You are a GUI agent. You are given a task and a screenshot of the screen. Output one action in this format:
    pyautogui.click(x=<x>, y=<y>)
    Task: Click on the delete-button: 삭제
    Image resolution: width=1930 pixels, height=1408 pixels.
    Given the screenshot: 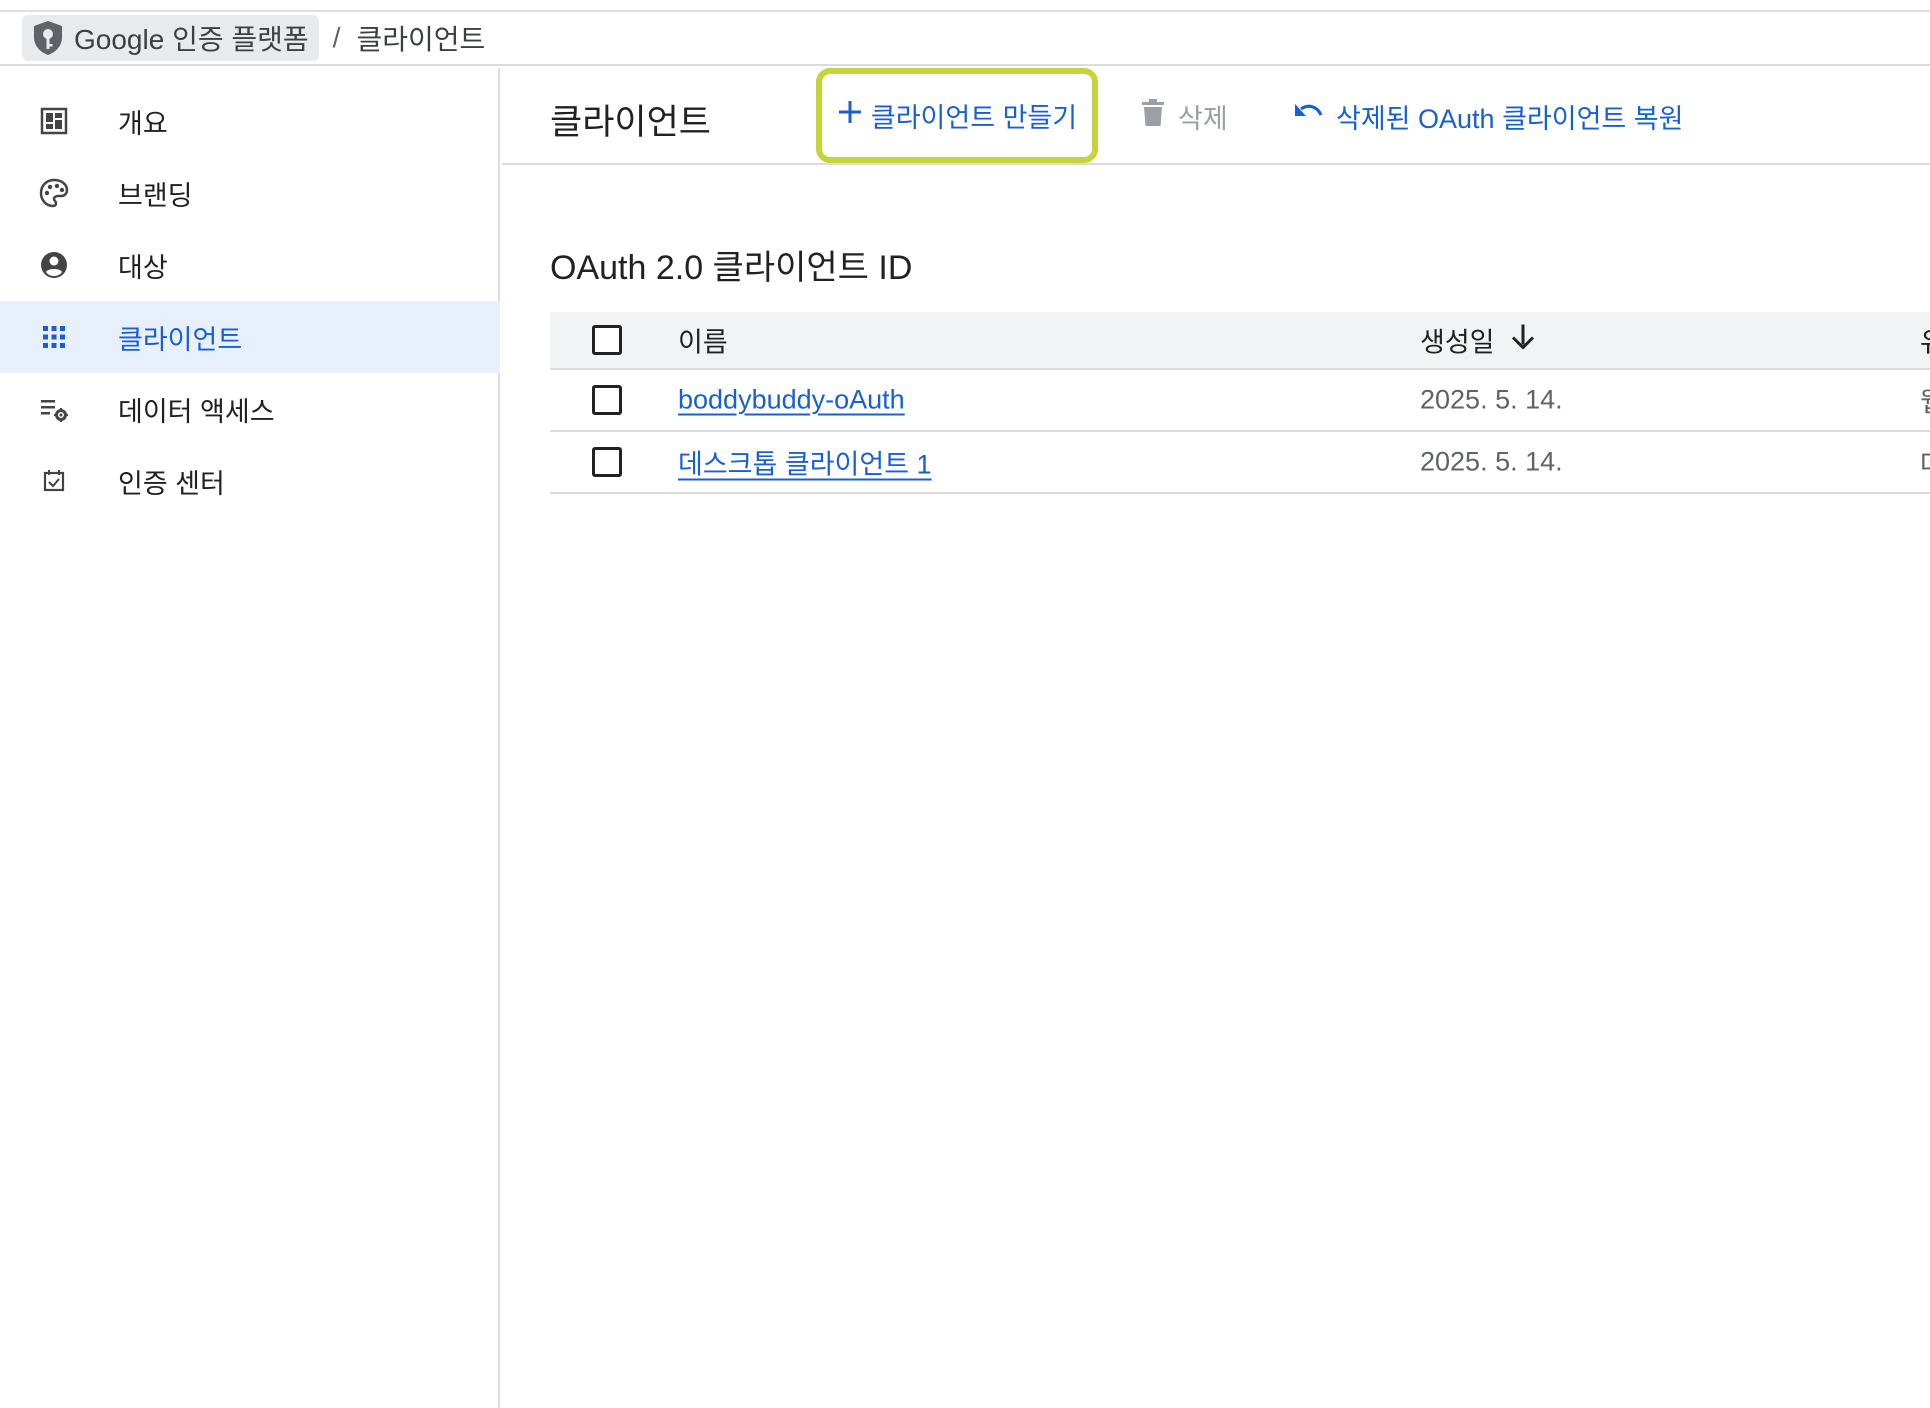 What is the action you would take?
    pyautogui.click(x=1184, y=116)
    